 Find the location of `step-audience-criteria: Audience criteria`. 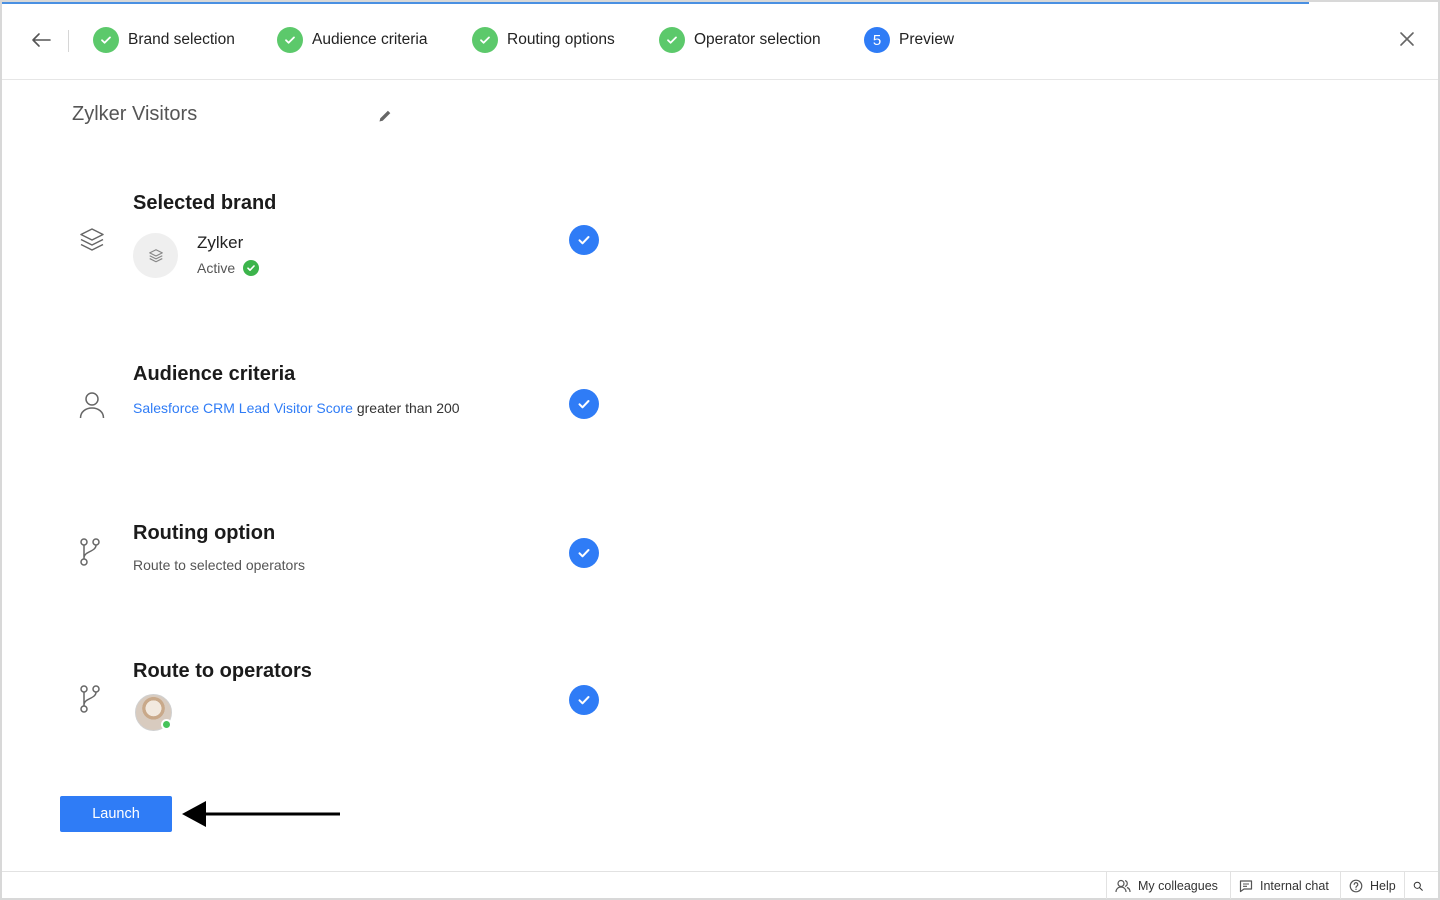

step-audience-criteria: Audience criteria is located at coordinates (352, 40).